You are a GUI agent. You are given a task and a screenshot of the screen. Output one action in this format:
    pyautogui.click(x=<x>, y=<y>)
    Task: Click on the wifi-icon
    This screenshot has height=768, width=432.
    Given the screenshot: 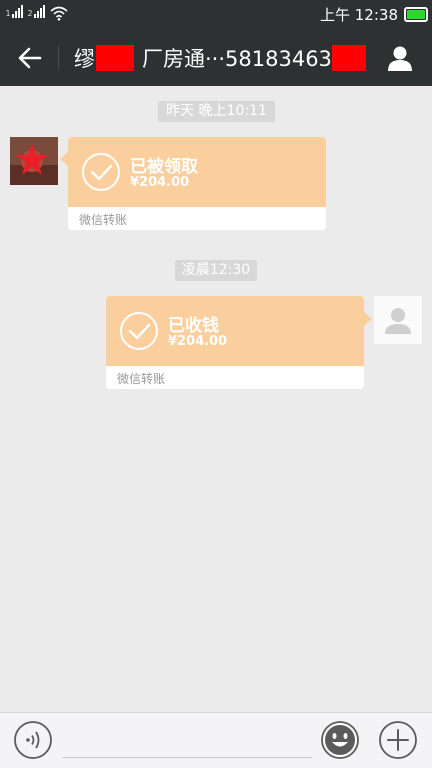 What is the action you would take?
    pyautogui.click(x=59, y=13)
    